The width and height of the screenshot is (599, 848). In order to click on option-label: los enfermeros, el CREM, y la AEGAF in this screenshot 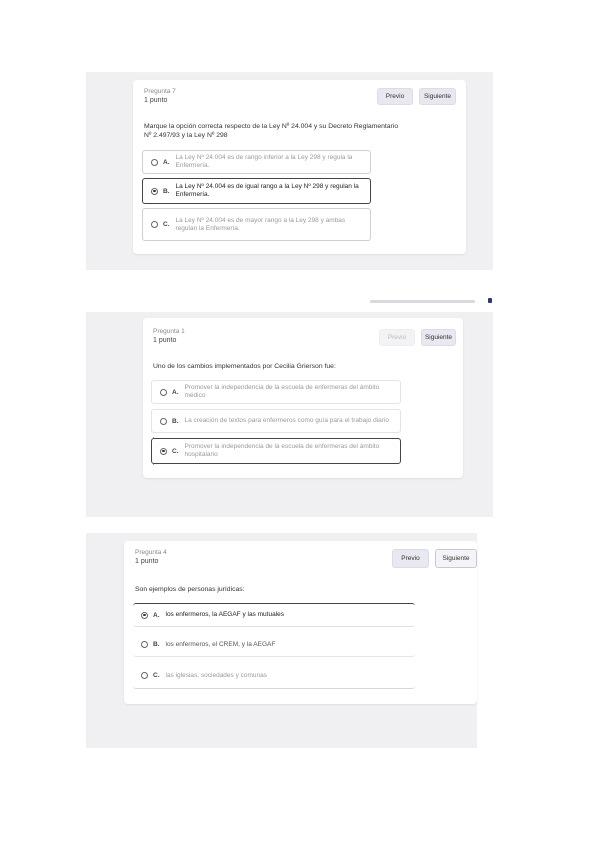, I will do `click(220, 644)`.